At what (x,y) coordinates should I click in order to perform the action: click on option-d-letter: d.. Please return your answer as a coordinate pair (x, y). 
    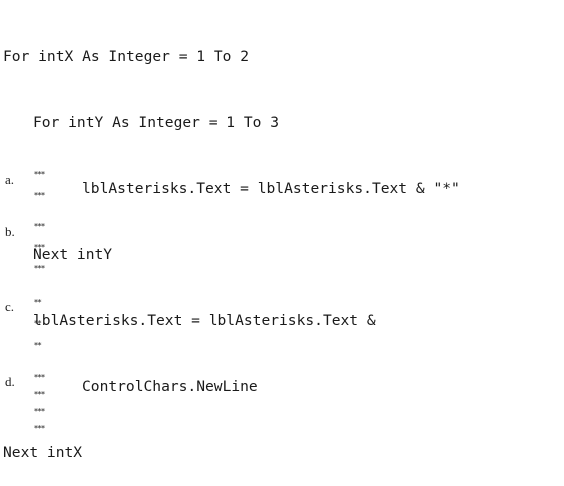
    Looking at the image, I should click on (10, 381).